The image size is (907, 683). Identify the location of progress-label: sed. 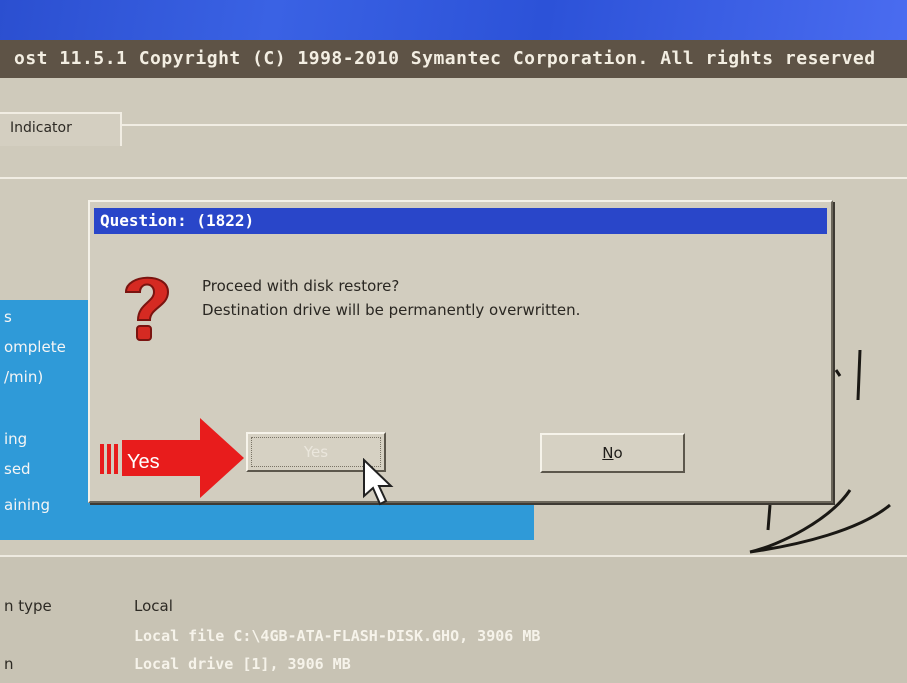
(17, 469).